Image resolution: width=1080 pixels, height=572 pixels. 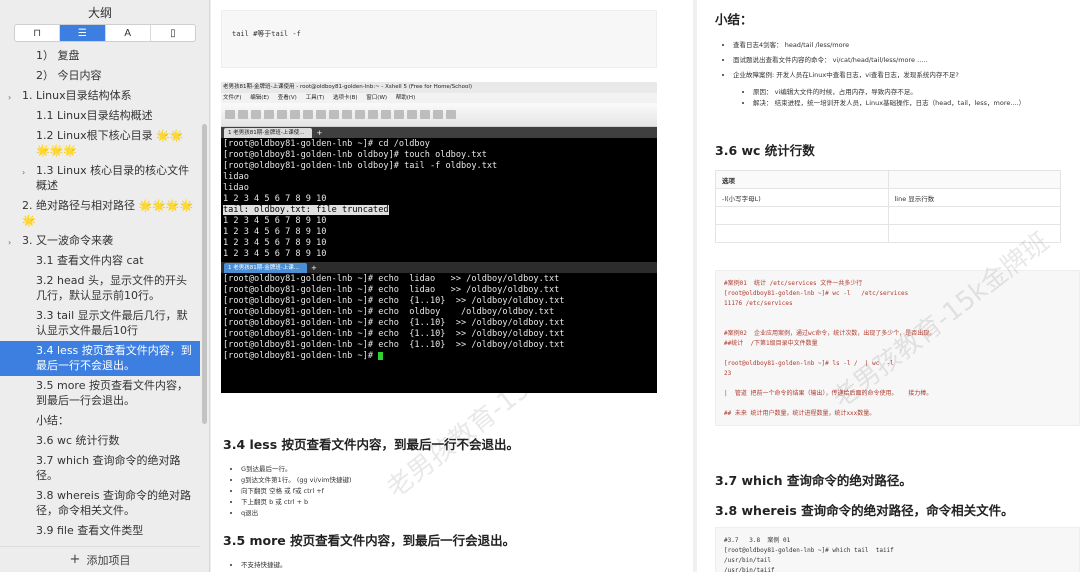 I want to click on outline-item-label: 3.9 file 查看文件类型, so click(x=90, y=530).